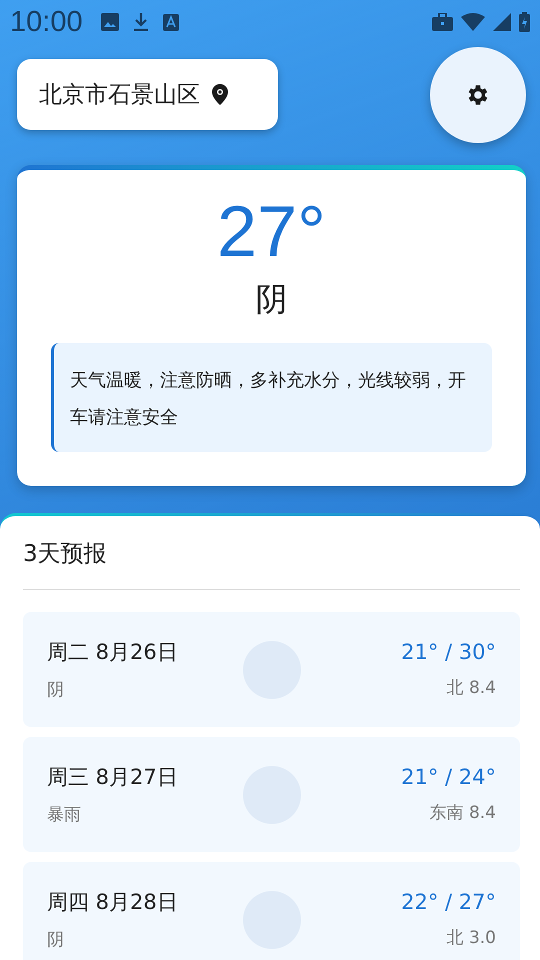 Image resolution: width=540 pixels, height=960 pixels. I want to click on forecast-title: 3天预报, so click(65, 555).